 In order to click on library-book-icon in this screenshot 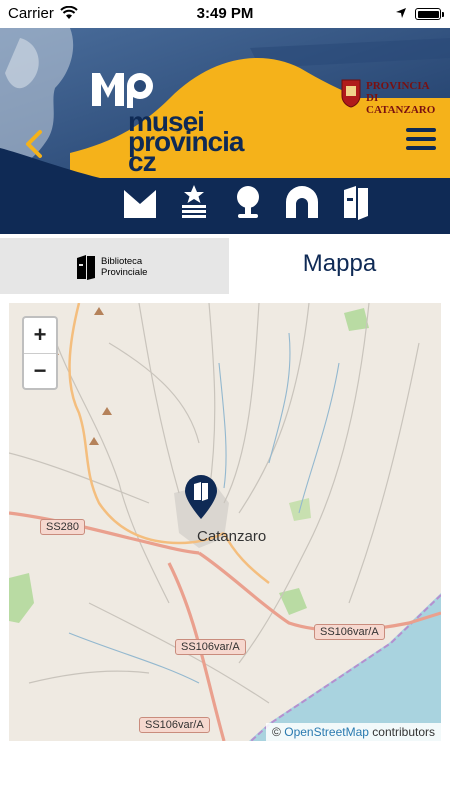, I will do `click(356, 202)`.